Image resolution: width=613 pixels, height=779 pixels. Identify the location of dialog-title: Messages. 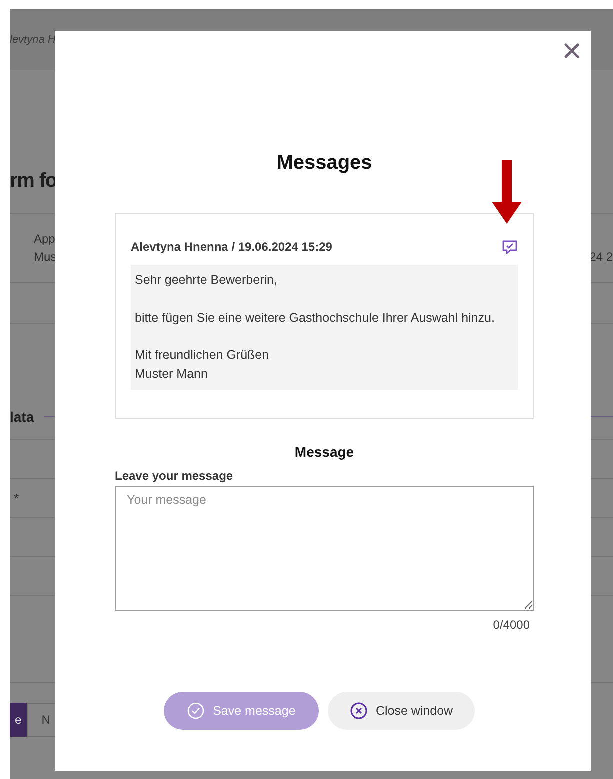
(325, 163).